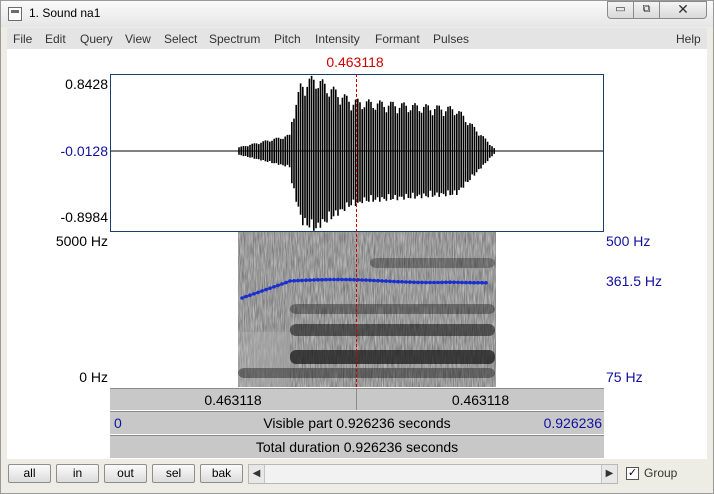  I want to click on window-title: 1. Sound na1, so click(65, 13).